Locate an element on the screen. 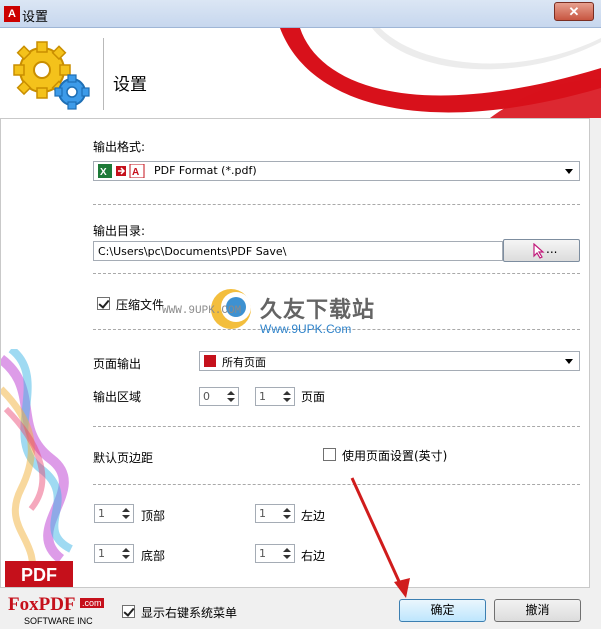  watermark-side-text: WWW.9UPK.COM is located at coordinates (202, 311).